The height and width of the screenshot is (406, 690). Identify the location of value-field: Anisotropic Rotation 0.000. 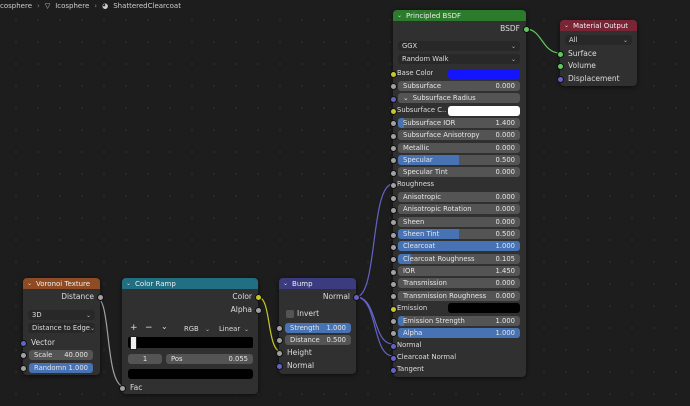
(459, 209).